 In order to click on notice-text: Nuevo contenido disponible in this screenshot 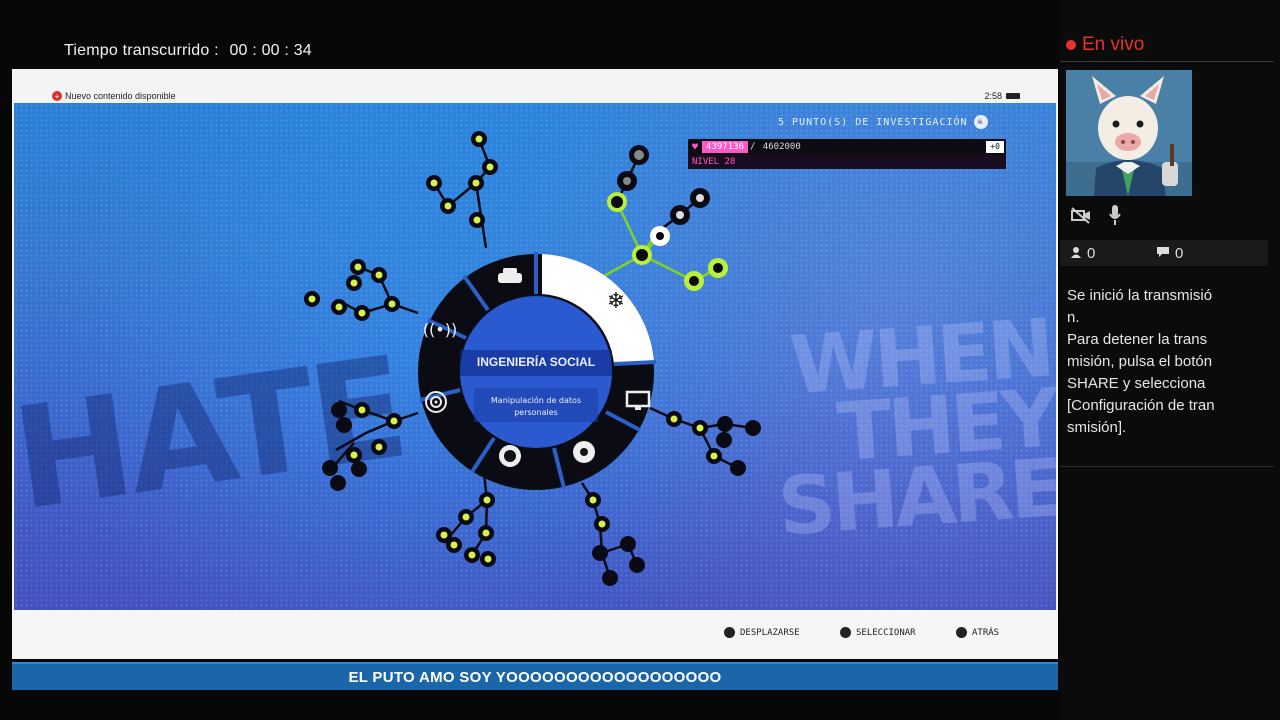, I will do `click(120, 96)`.